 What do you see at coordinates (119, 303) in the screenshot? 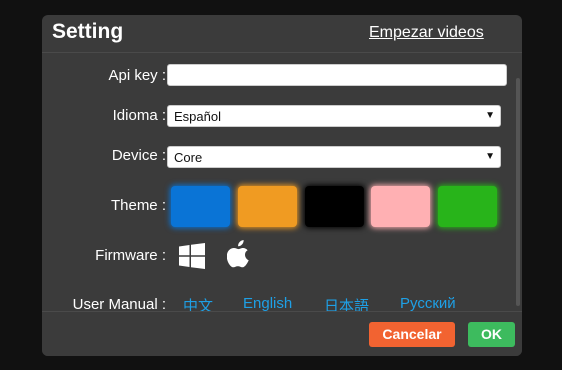
I see `user-manual-label: User Manual :` at bounding box center [119, 303].